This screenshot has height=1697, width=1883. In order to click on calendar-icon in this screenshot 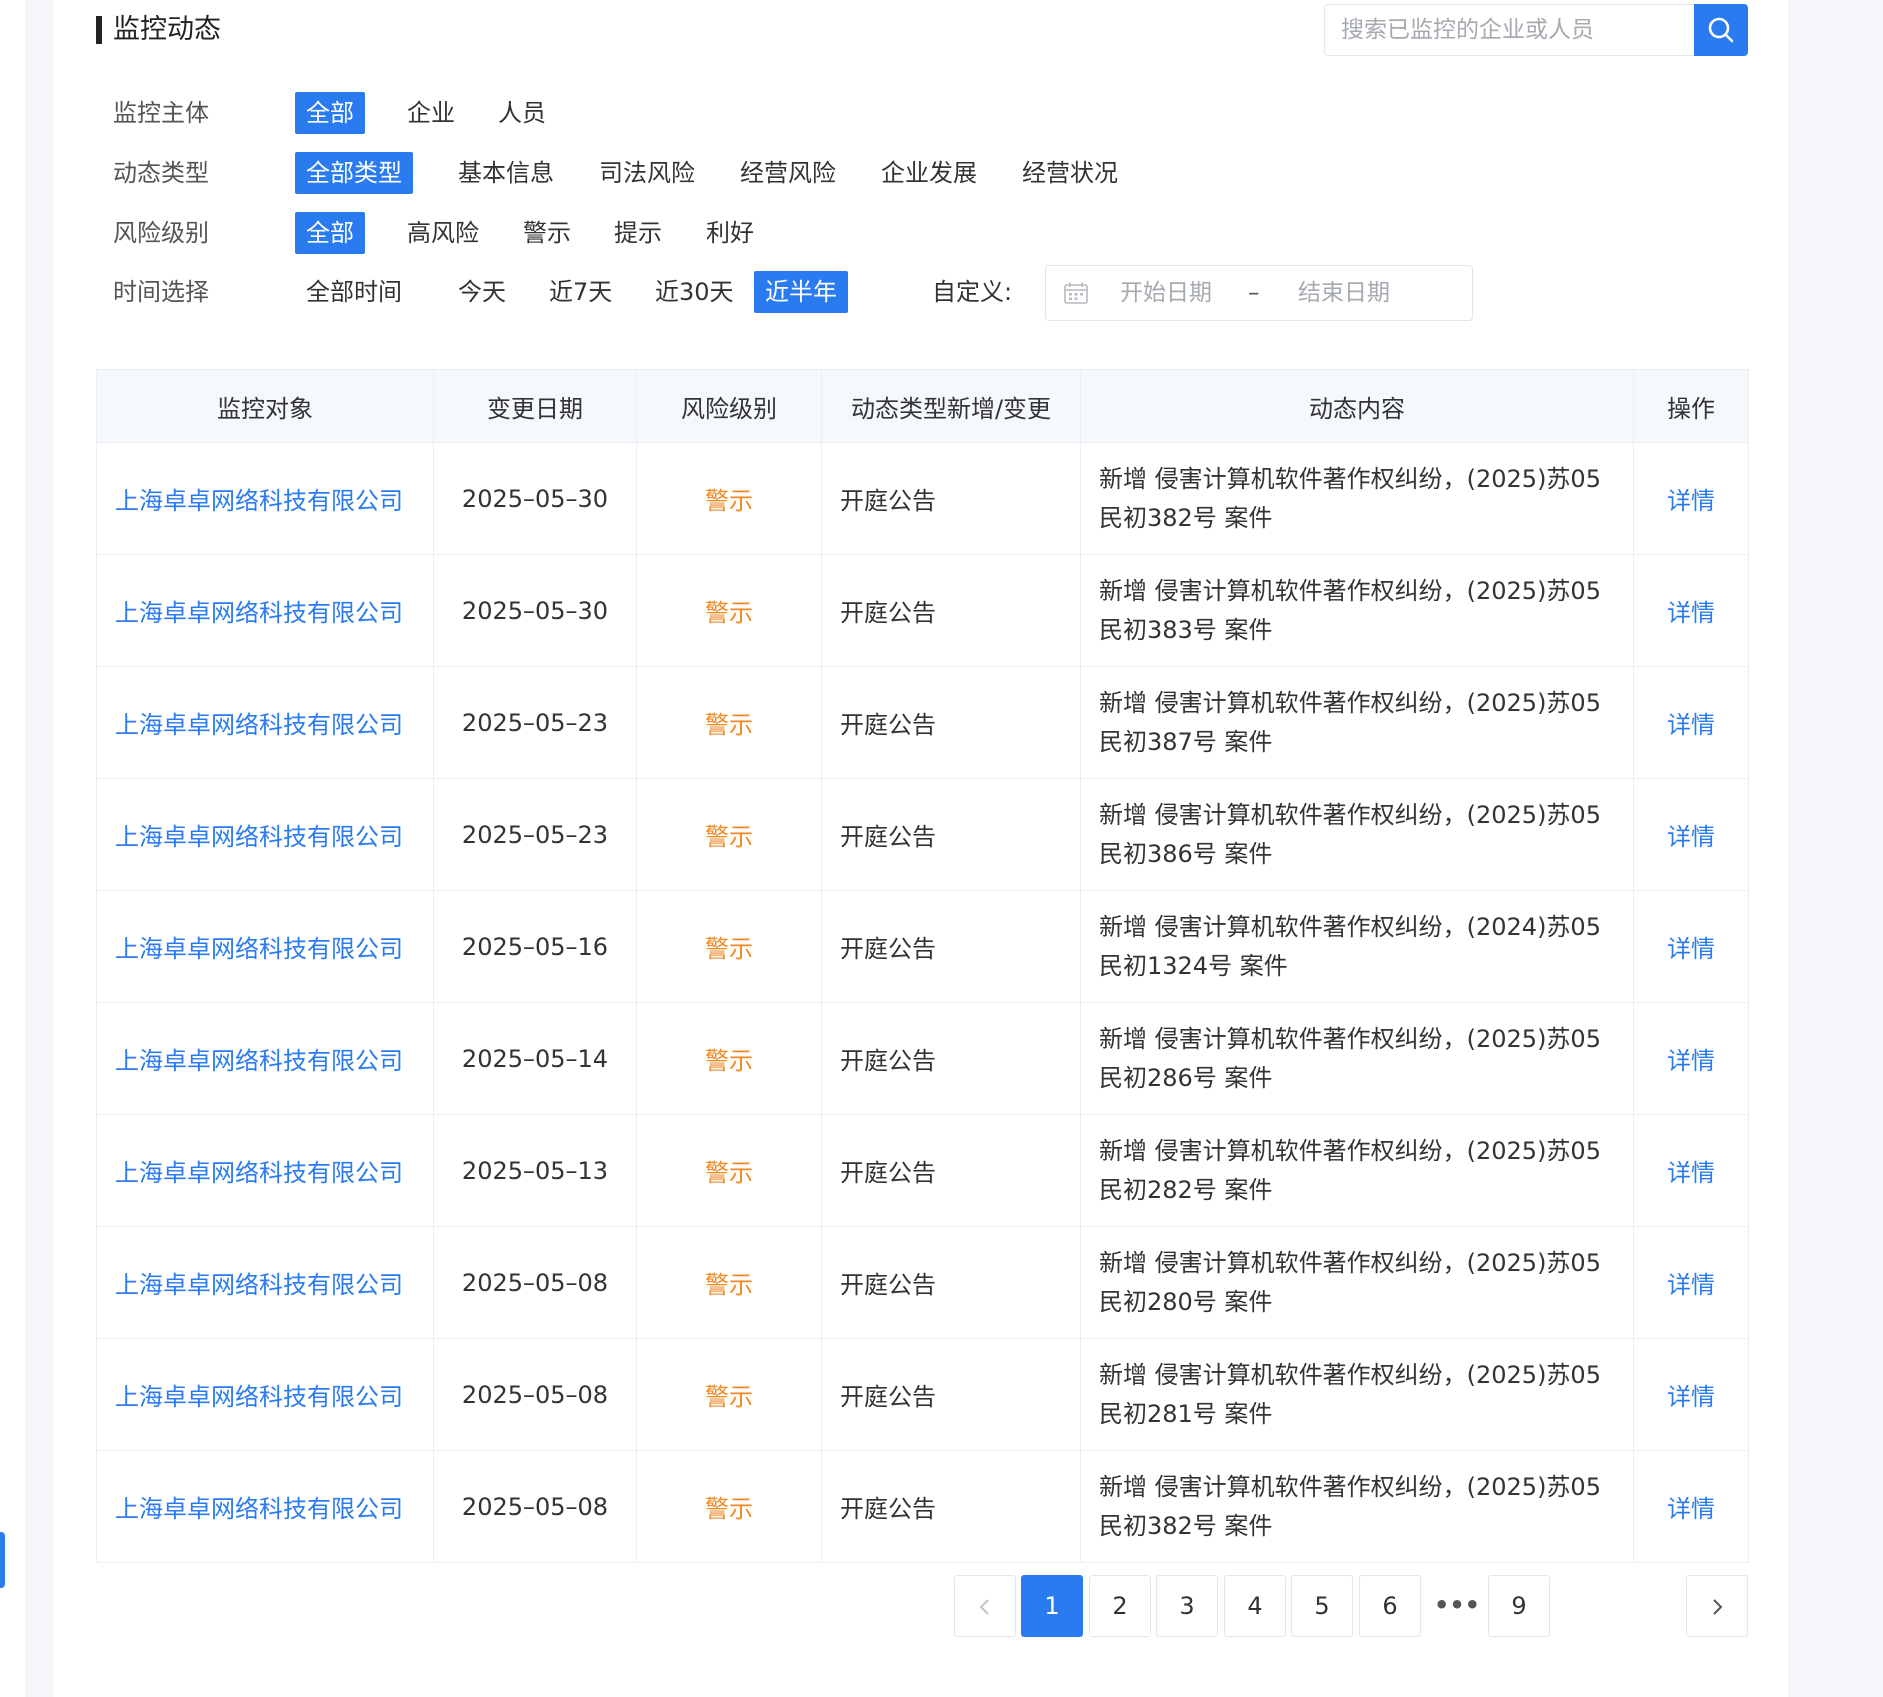, I will do `click(1076, 293)`.